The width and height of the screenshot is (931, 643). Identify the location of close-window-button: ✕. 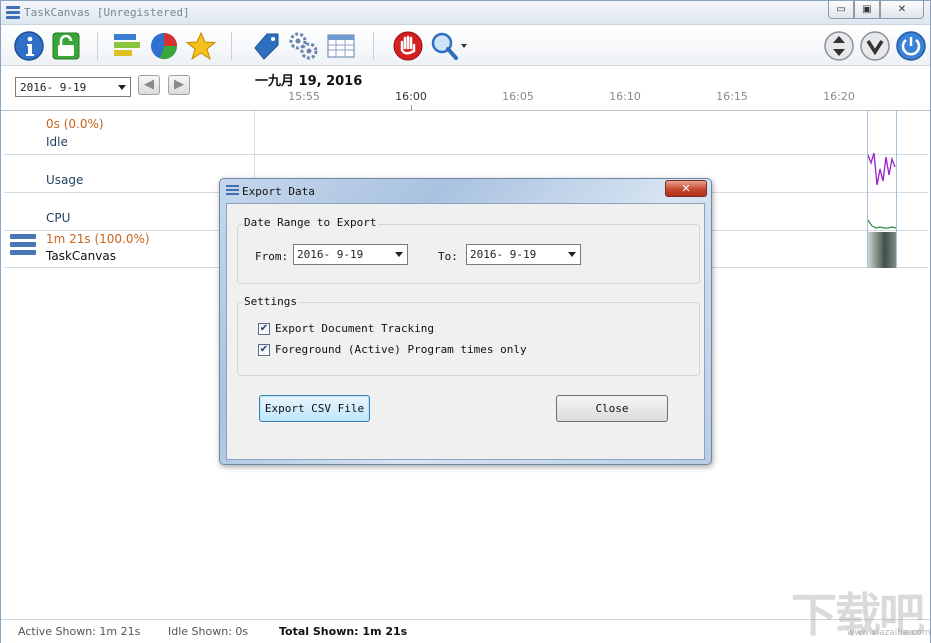
(902, 10).